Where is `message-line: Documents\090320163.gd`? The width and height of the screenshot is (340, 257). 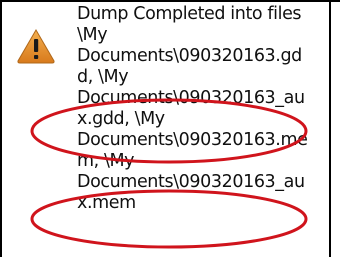 message-line: Documents\090320163.gd is located at coordinates (189, 56).